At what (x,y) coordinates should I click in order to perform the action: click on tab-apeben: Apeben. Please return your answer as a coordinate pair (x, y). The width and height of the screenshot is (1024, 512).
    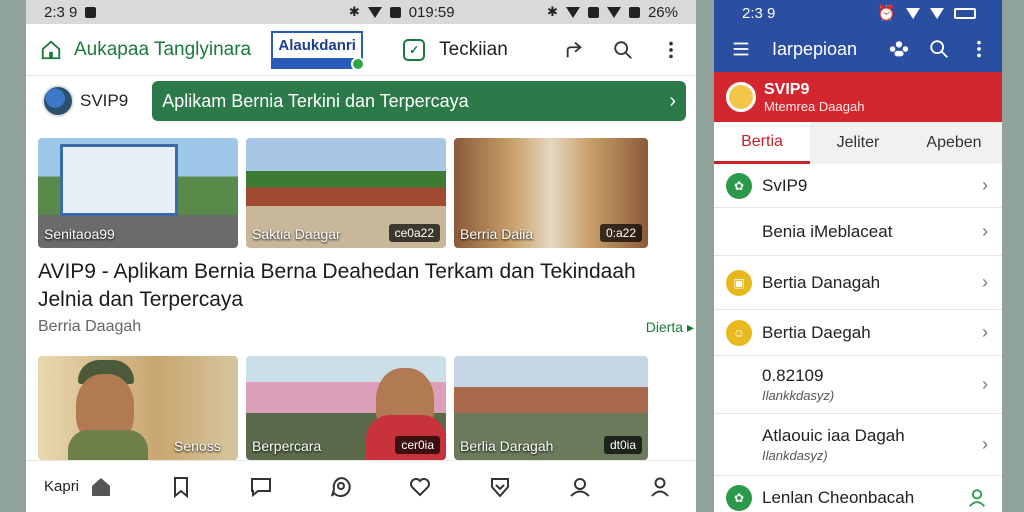
    Looking at the image, I should click on (954, 143).